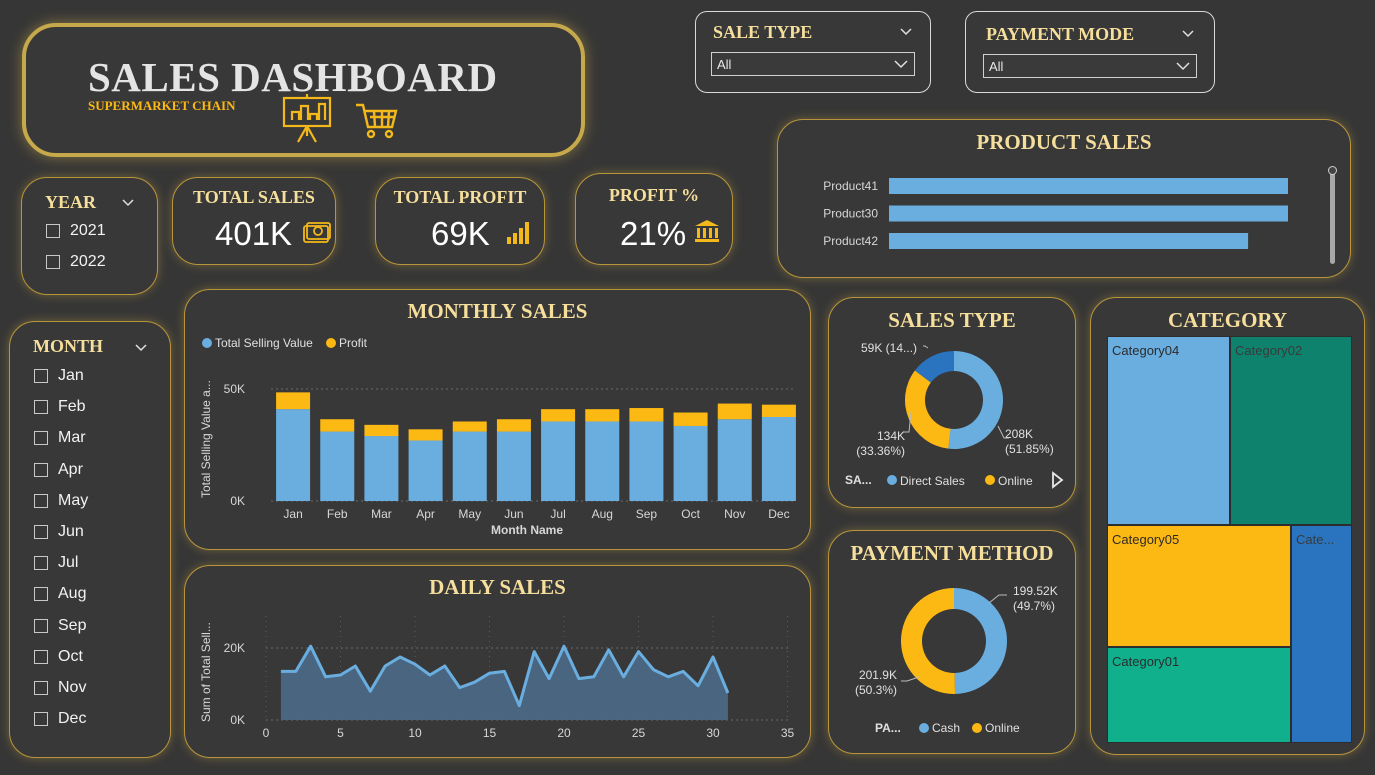 Image resolution: width=1375 pixels, height=775 pixels. I want to click on y-tick-label: 50K, so click(234, 389).